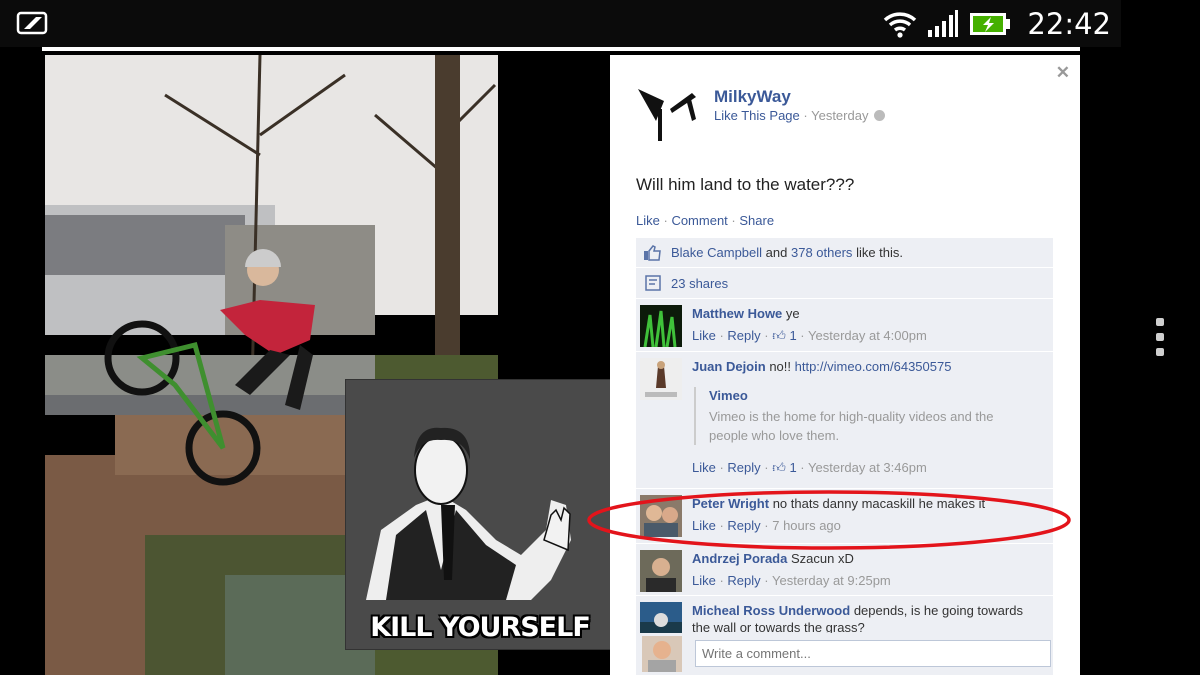 Image resolution: width=1200 pixels, height=675 pixels. Describe the element at coordinates (867, 335) in the screenshot. I see `comment-time: Yesterday at 4:00pm` at that location.